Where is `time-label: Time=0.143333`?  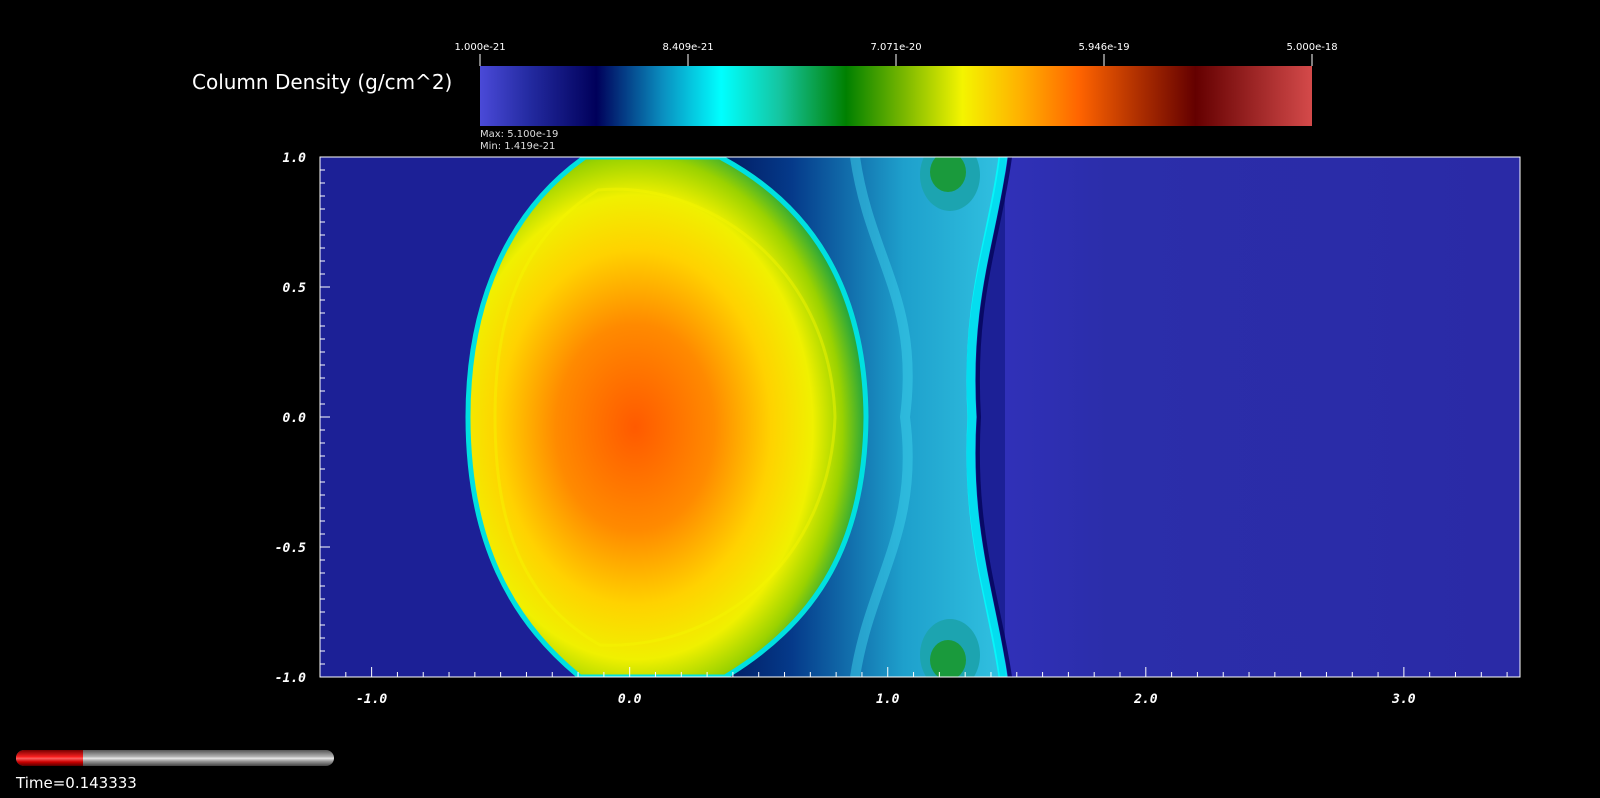 time-label: Time=0.143333 is located at coordinates (76, 783).